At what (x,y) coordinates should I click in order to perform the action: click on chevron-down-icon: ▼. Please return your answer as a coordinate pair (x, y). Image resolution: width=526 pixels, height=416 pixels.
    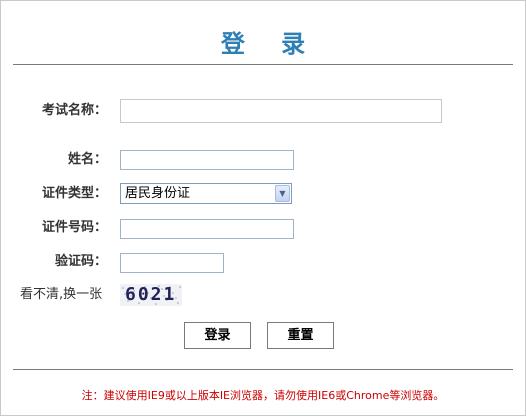
    Looking at the image, I should click on (282, 193).